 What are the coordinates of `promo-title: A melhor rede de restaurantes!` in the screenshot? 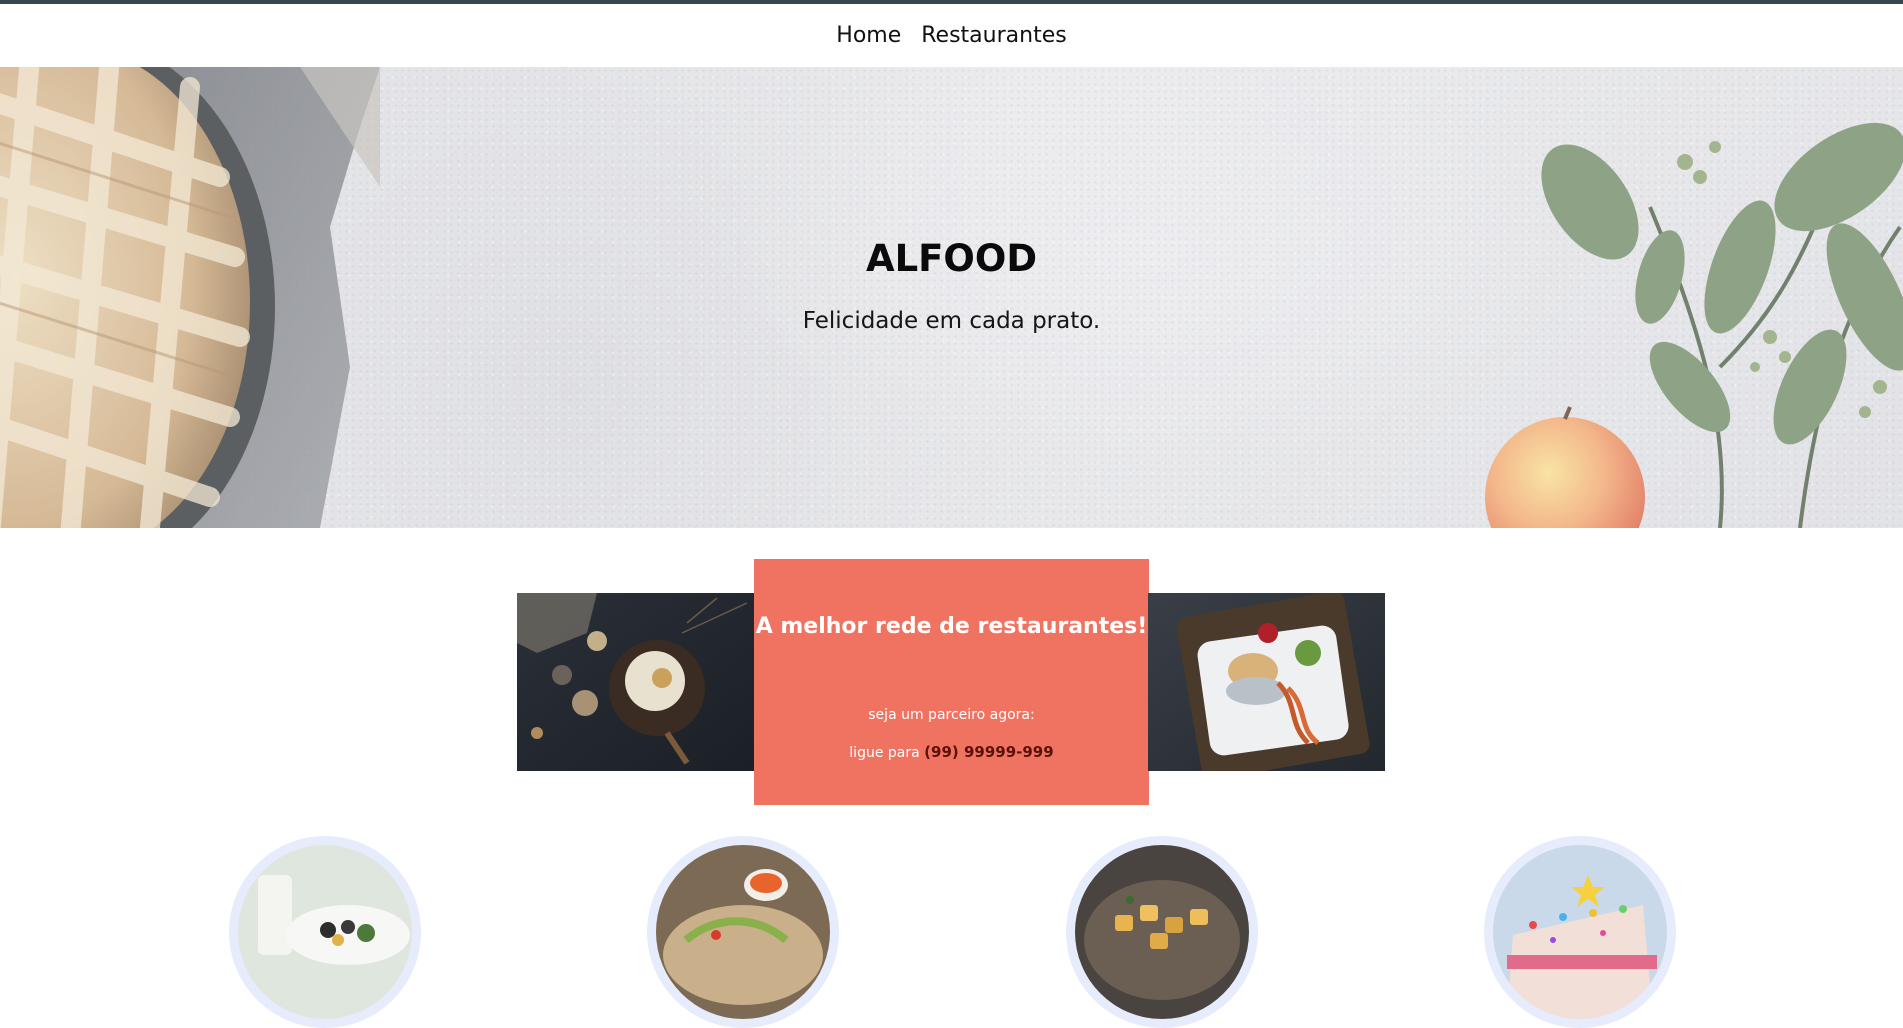 It's located at (951, 626).